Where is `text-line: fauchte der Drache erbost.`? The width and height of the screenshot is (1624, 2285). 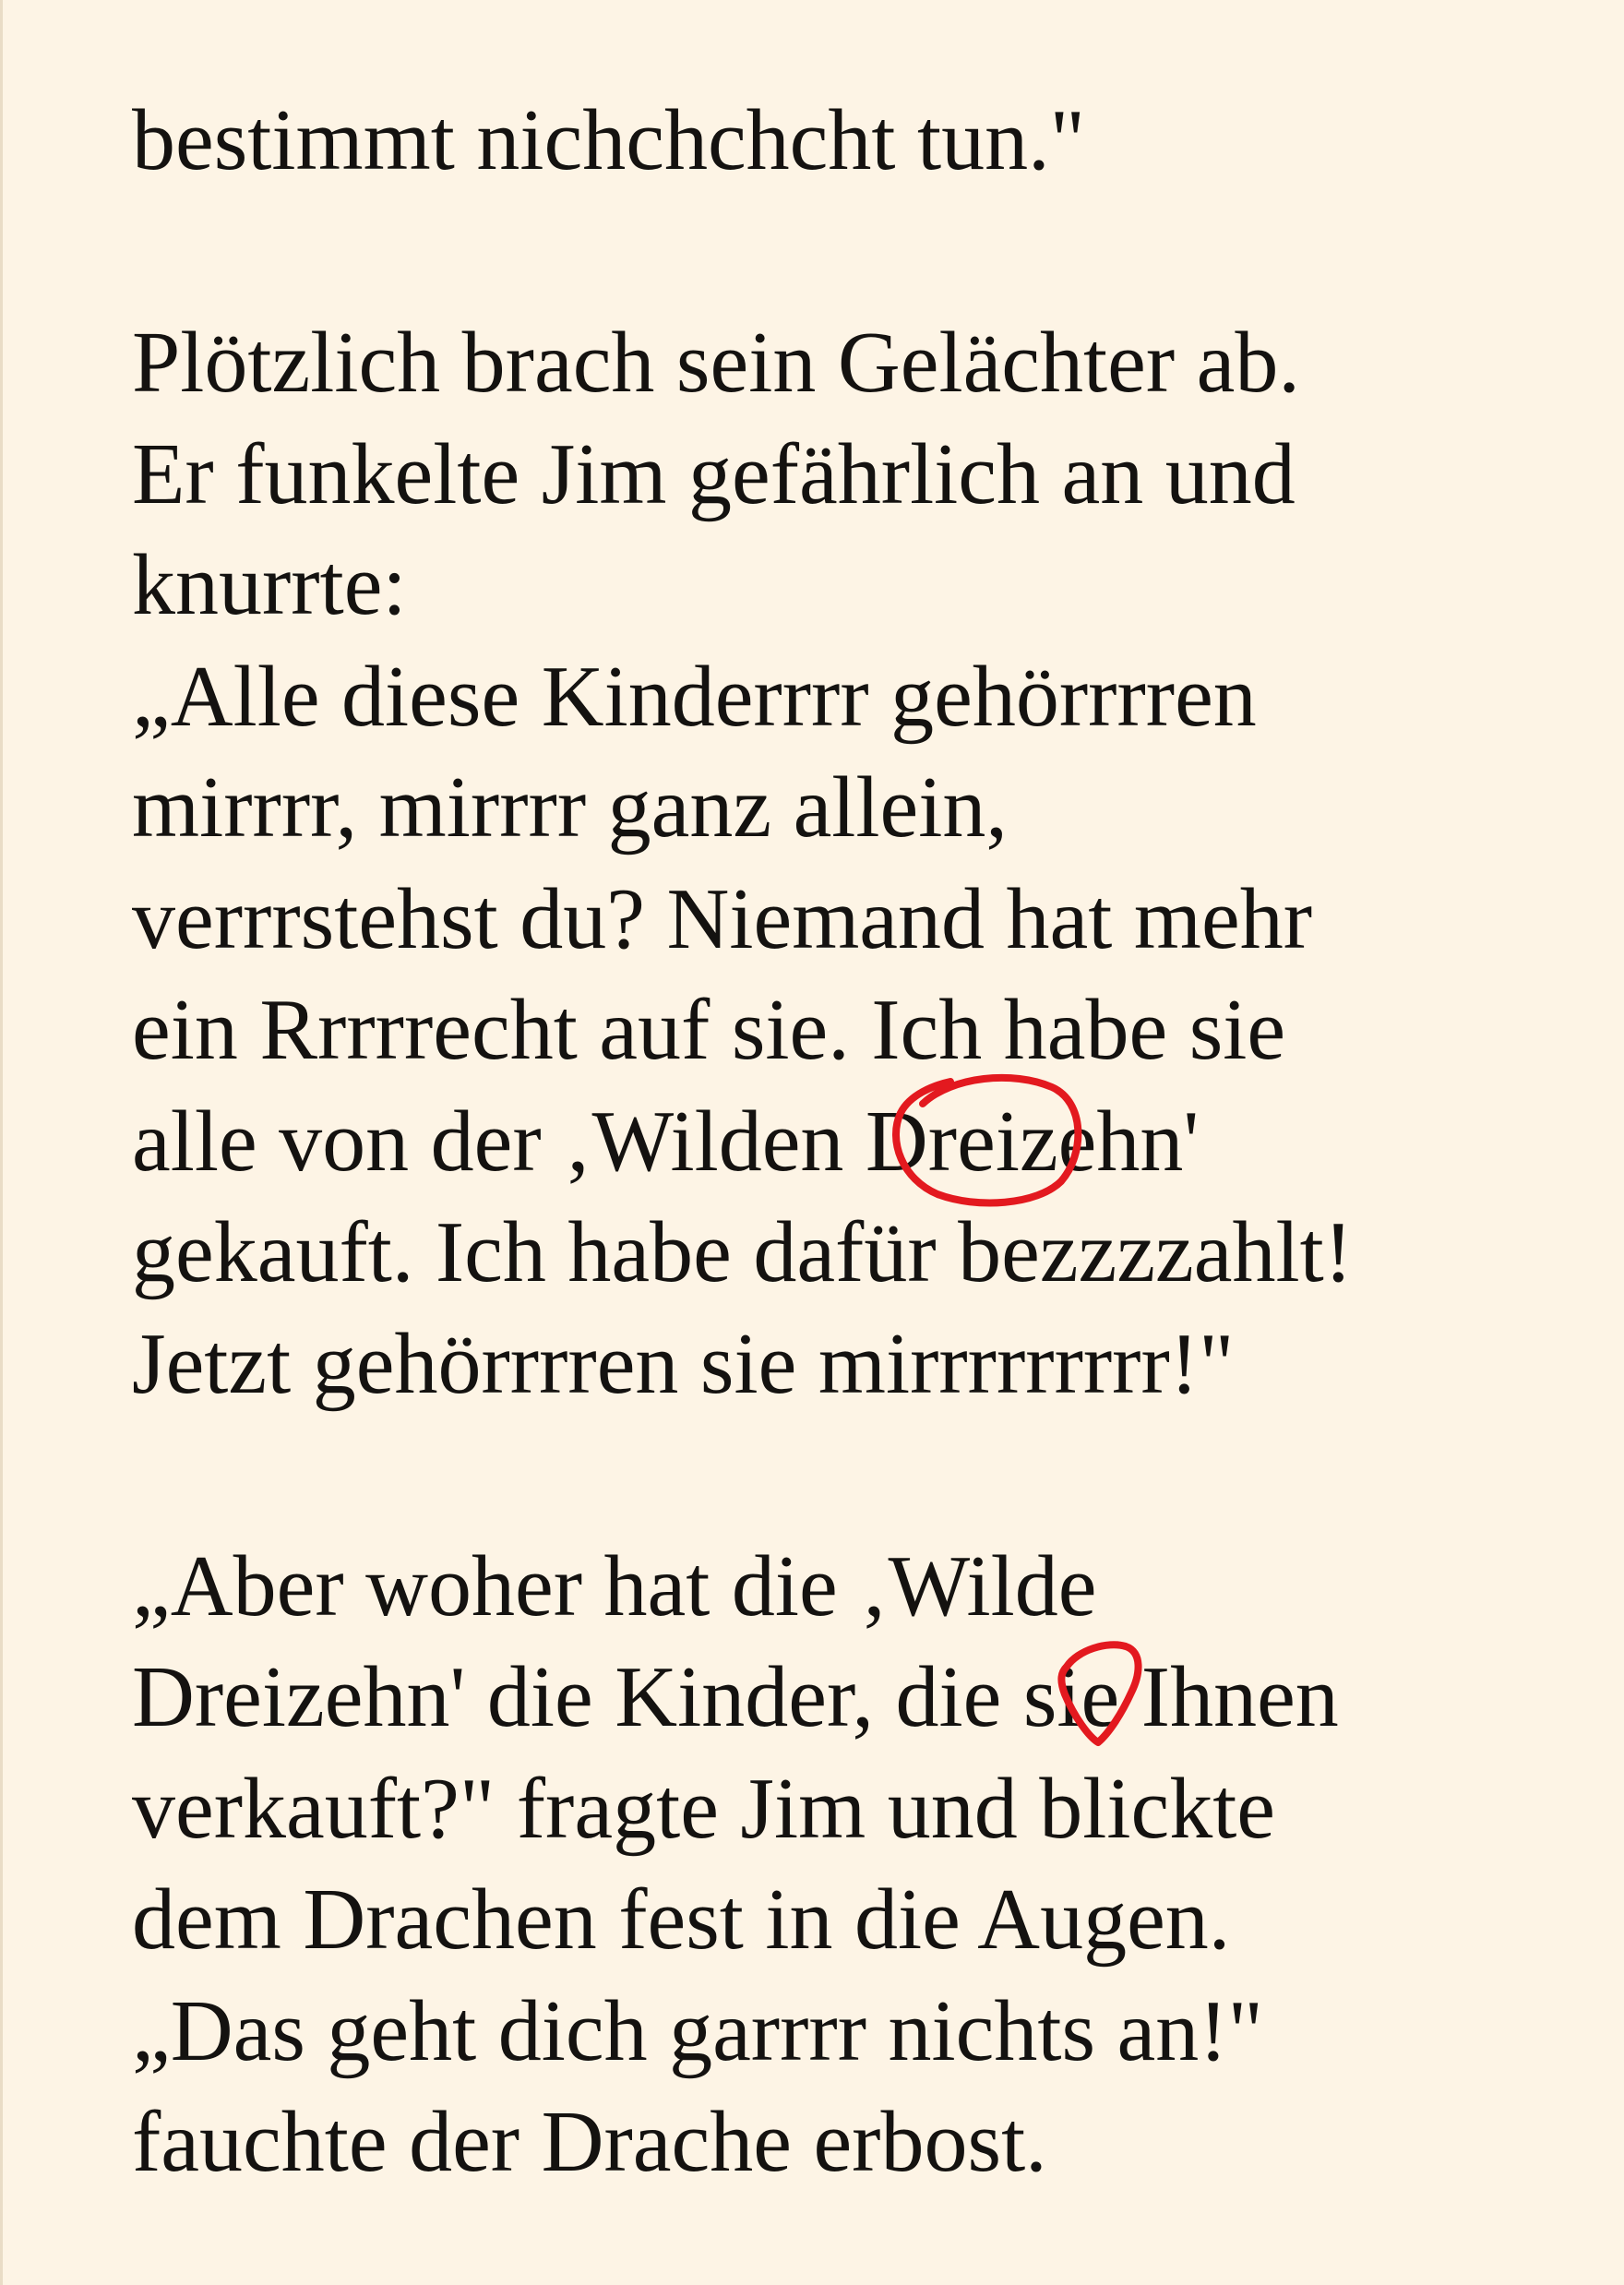 text-line: fauchte der Drache erbost. is located at coordinates (589, 2142).